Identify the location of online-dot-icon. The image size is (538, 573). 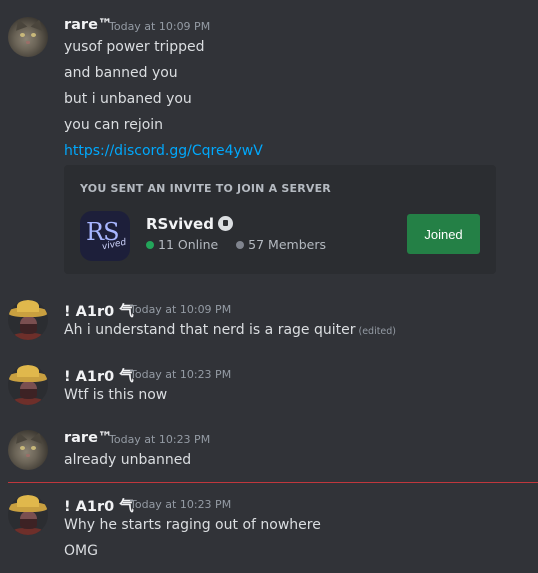
(150, 245).